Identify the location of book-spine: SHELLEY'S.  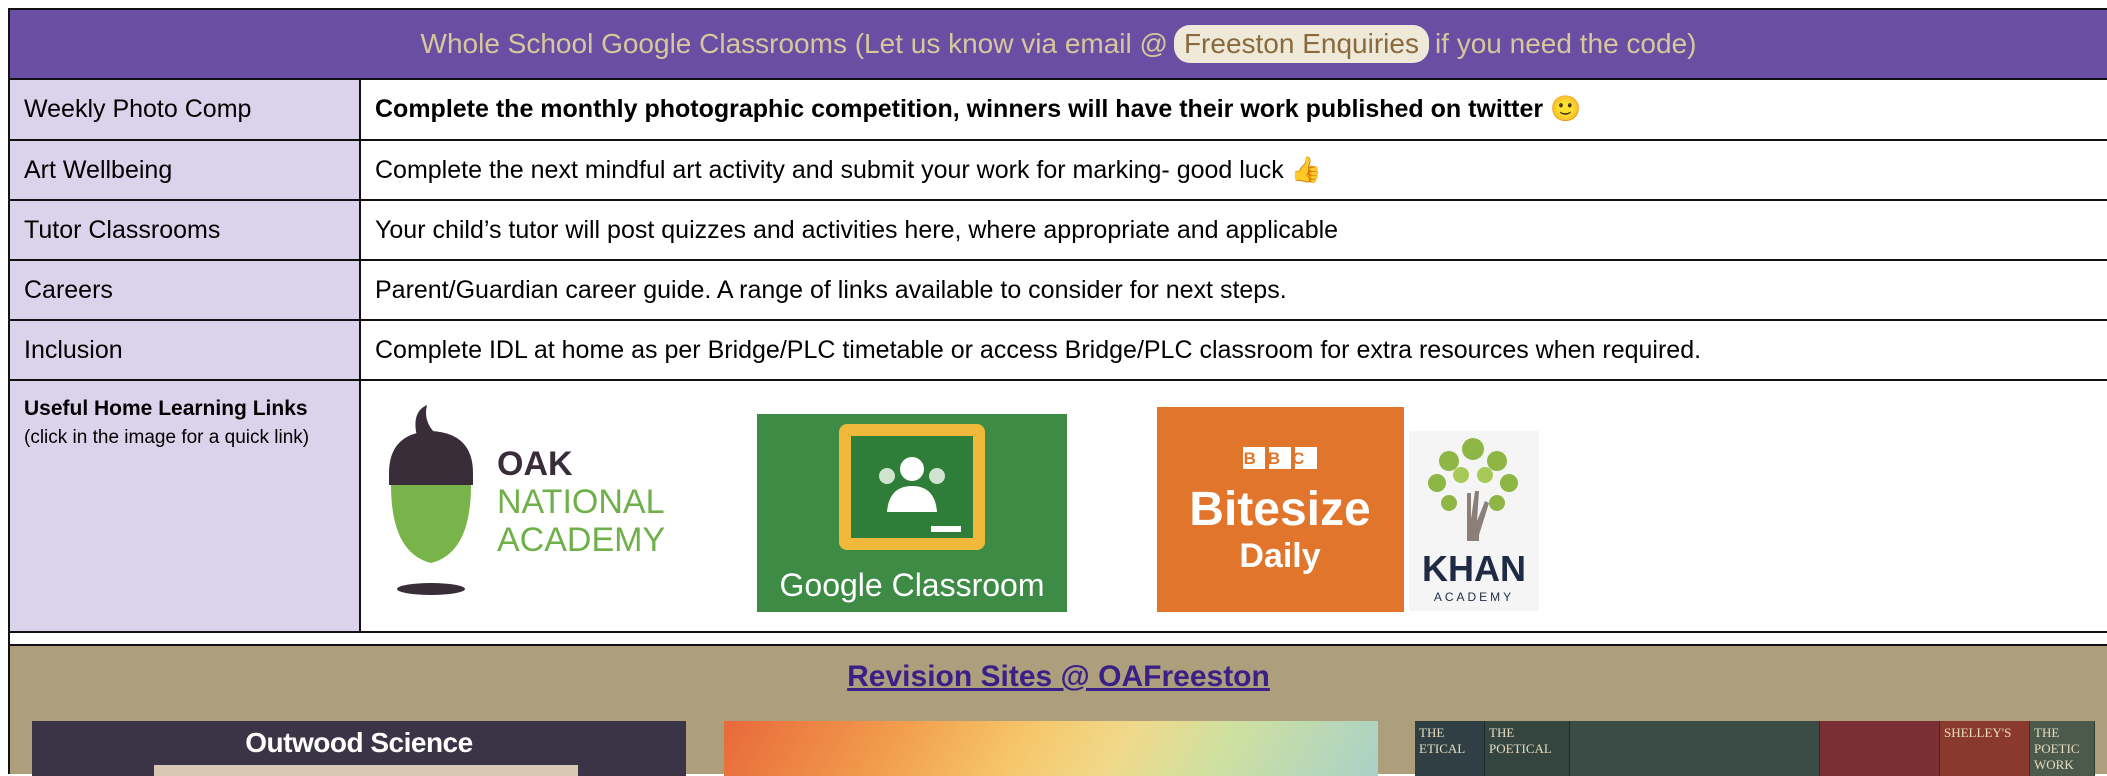
(1985, 748).